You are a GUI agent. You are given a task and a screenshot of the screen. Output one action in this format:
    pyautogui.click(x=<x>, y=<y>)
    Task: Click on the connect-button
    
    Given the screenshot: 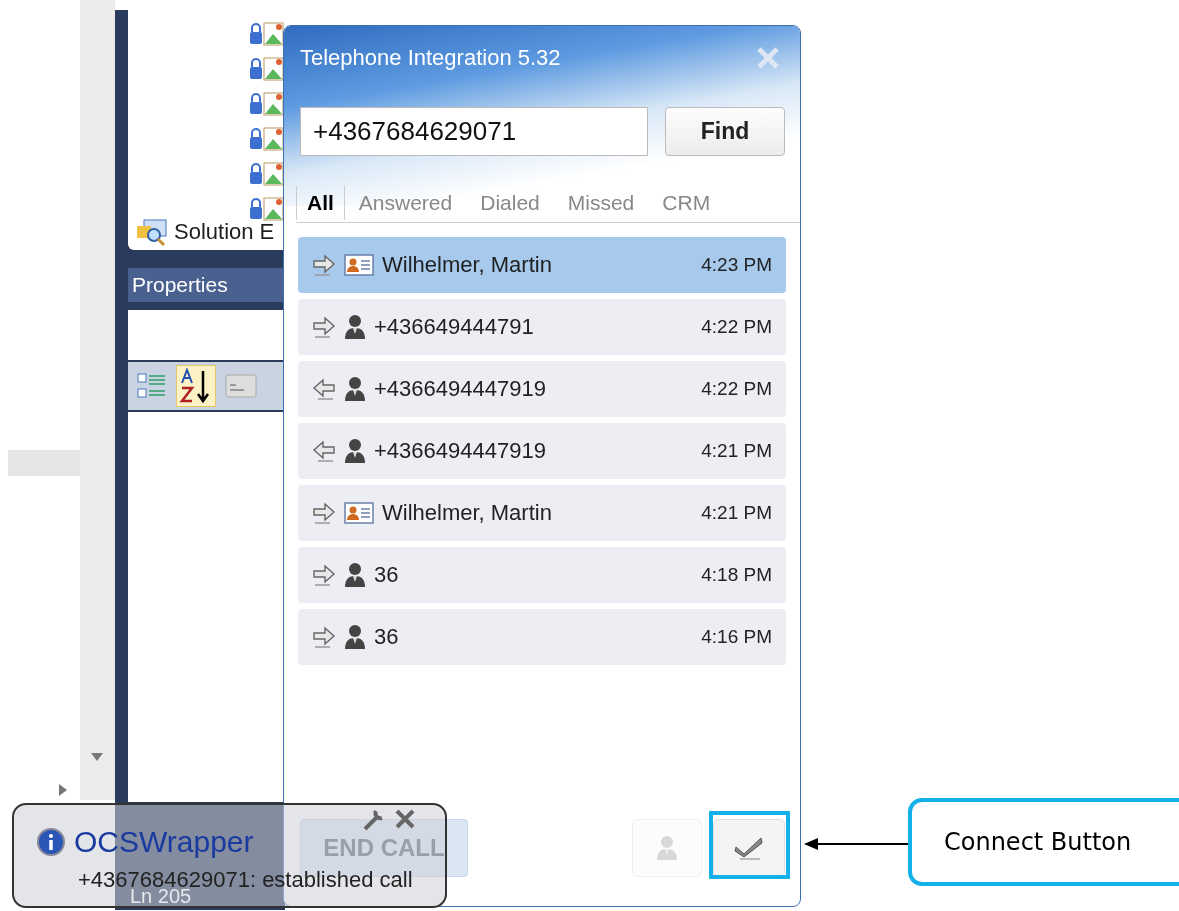 What is the action you would take?
    pyautogui.click(x=749, y=848)
    